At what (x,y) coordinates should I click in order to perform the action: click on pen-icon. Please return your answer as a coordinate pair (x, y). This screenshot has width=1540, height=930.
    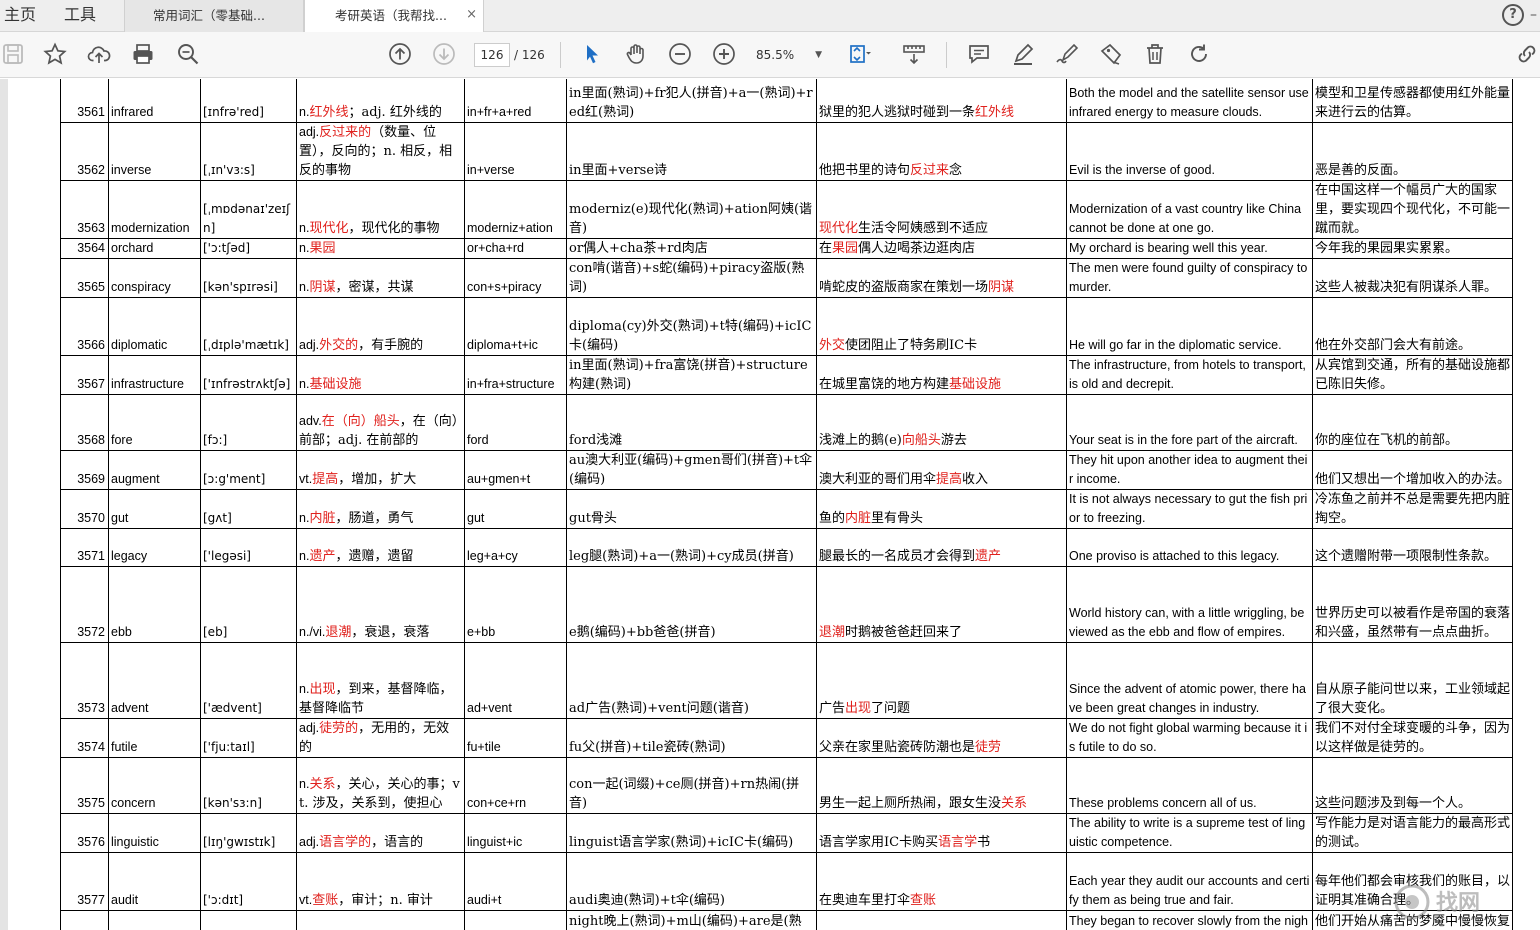
    Looking at the image, I should click on (1023, 54).